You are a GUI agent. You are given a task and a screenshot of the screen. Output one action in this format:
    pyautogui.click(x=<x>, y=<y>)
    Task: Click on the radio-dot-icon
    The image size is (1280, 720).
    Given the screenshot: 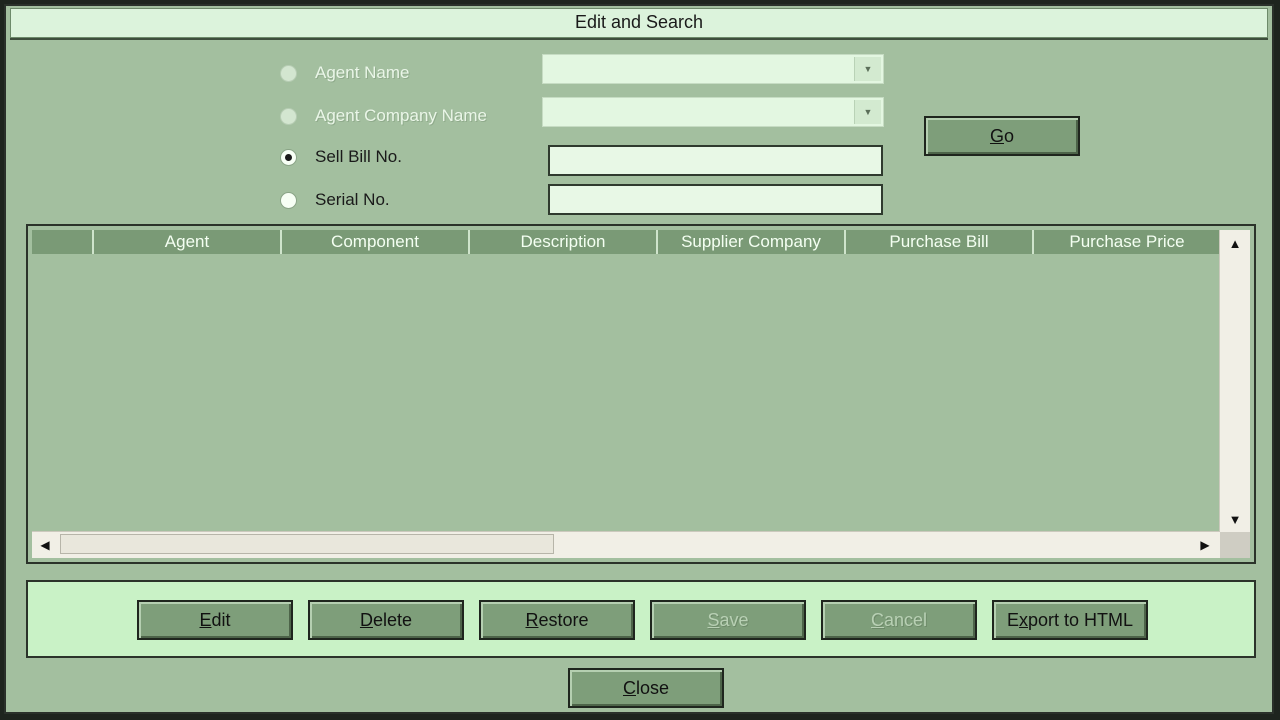 What is the action you would take?
    pyautogui.click(x=288, y=157)
    